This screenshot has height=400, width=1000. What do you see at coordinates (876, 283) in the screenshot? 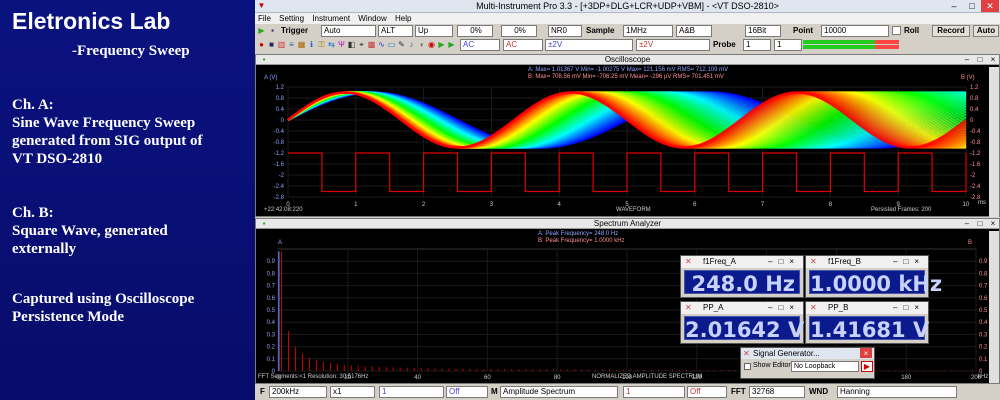
I see `readout-value: 1.0000 kHz` at bounding box center [876, 283].